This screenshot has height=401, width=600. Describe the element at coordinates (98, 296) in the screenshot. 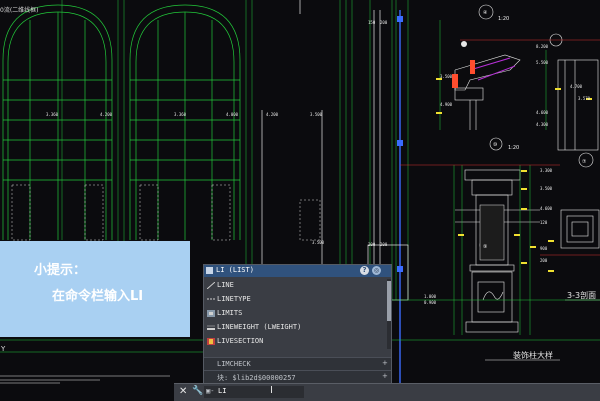

I see `tip-instruction: 在命令栏输入LI` at that location.